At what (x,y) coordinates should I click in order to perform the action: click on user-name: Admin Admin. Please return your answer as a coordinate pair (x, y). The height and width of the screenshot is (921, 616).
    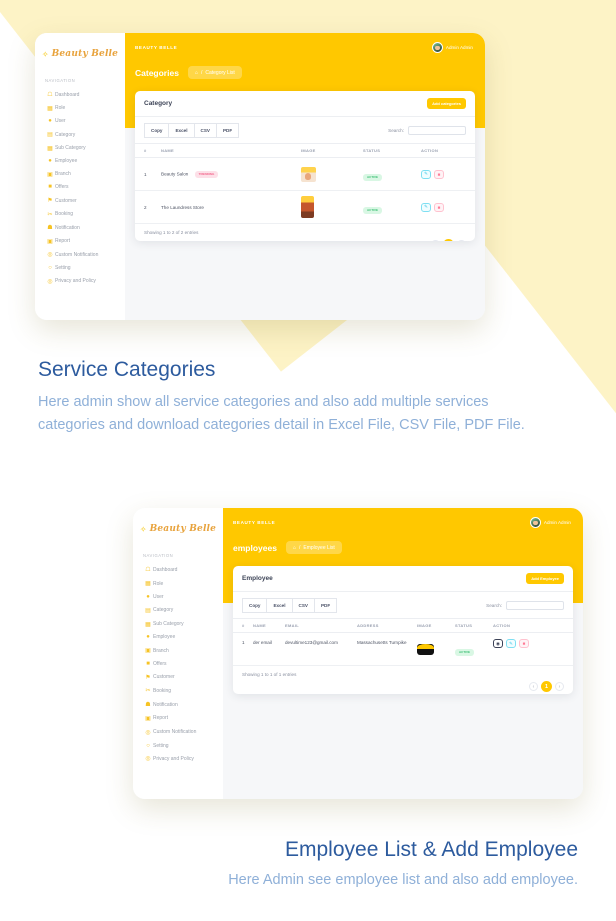
    Looking at the image, I should click on (557, 522).